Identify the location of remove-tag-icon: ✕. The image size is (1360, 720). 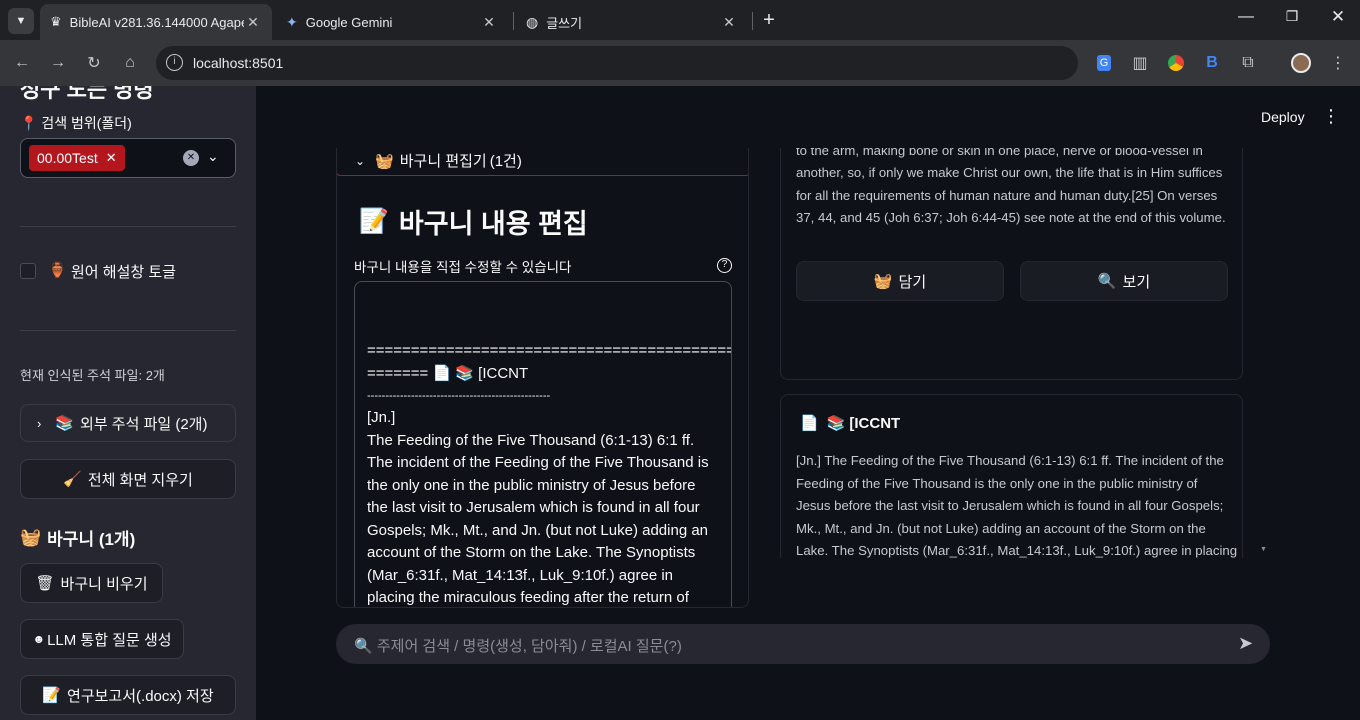
(111, 158).